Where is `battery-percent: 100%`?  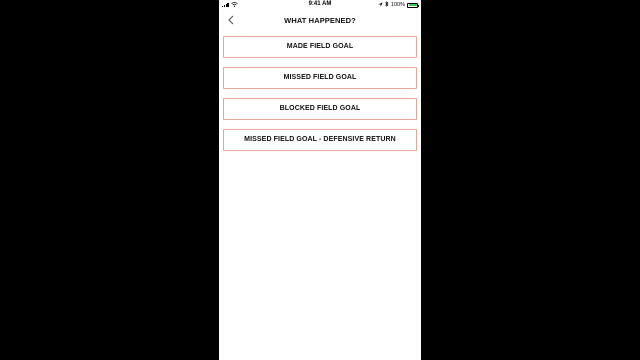
battery-percent: 100% is located at coordinates (397, 5).